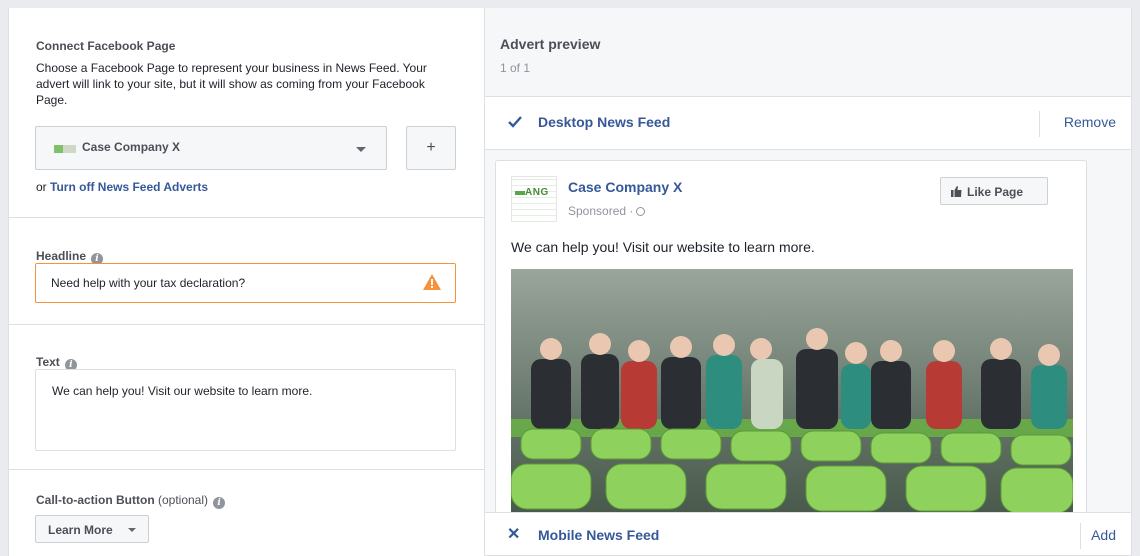 Image resolution: width=1140 pixels, height=556 pixels. What do you see at coordinates (80, 530) in the screenshot?
I see `cta-selected: Learn More` at bounding box center [80, 530].